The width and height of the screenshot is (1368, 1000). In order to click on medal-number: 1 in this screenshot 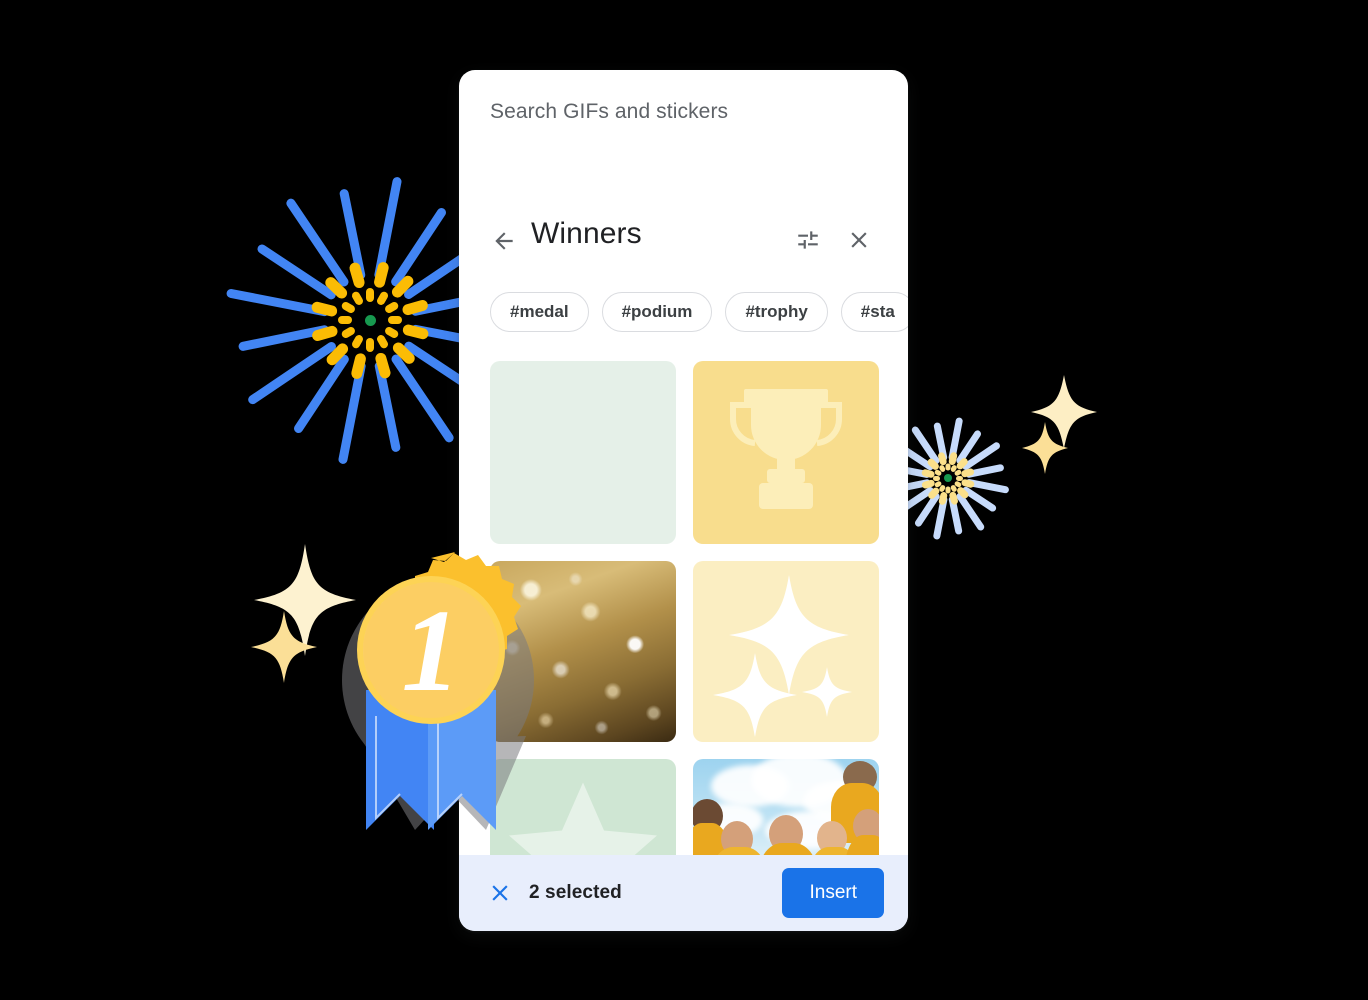, I will do `click(431, 650)`.